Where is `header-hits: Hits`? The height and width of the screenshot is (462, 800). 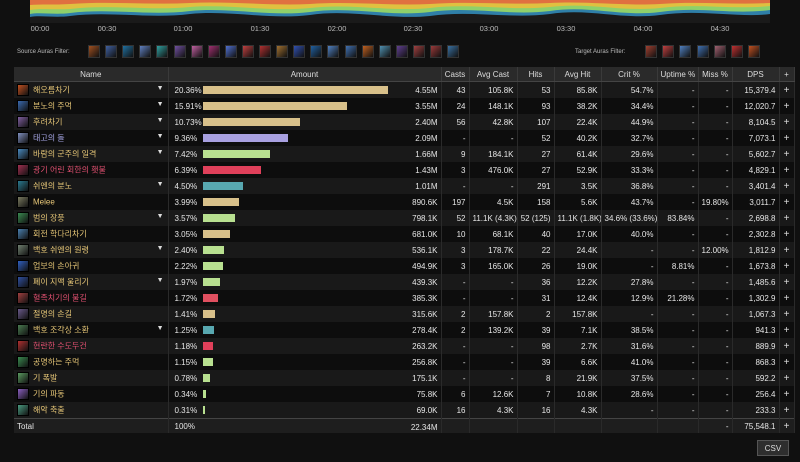
header-hits: Hits is located at coordinates (536, 74).